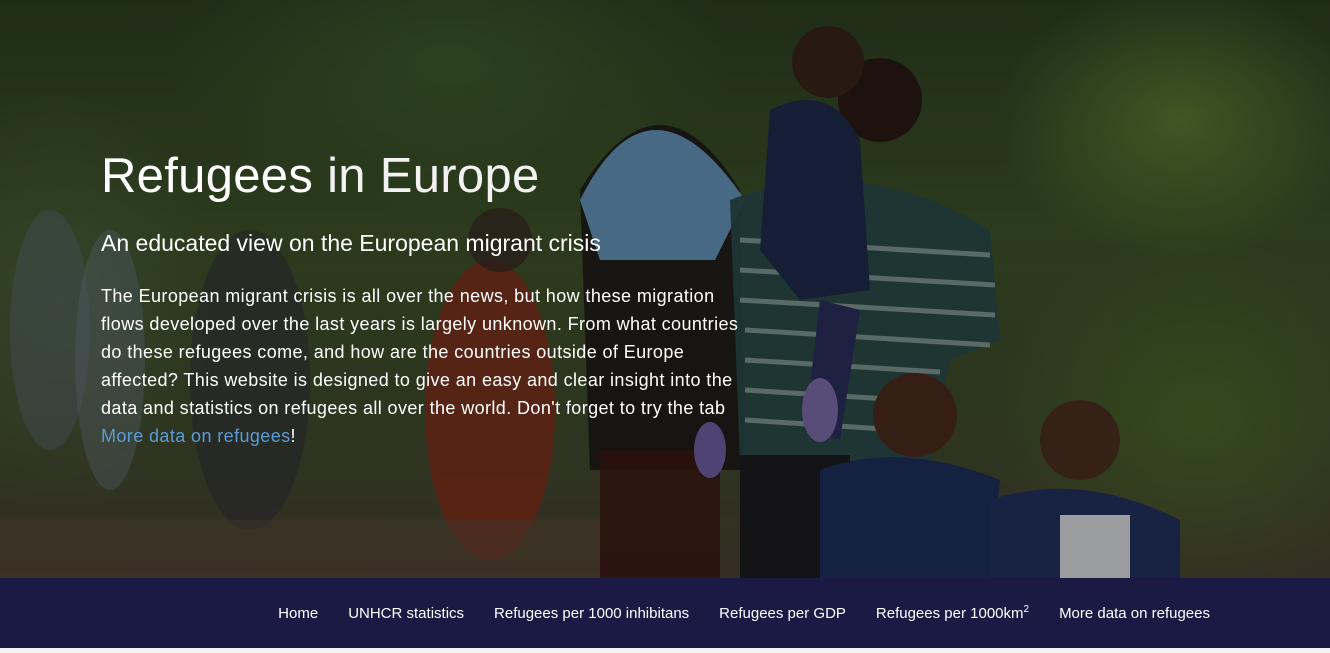 This screenshot has width=1330, height=653. Describe the element at coordinates (591, 613) in the screenshot. I see `nav-refugees-per-1000-inhabitants: Refugees per 1000 inhibitans` at that location.